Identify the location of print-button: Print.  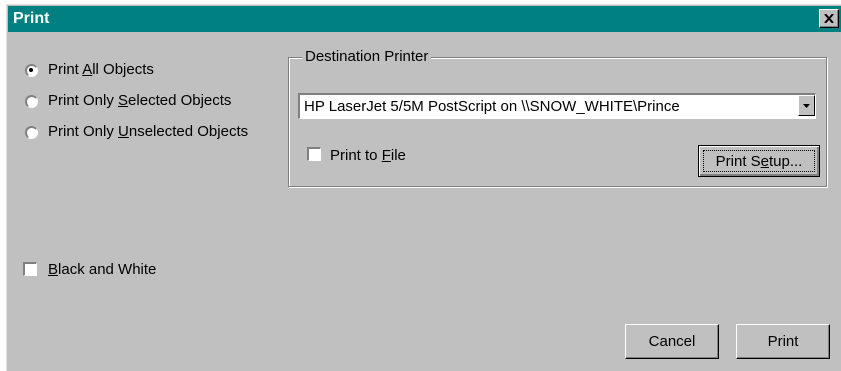
(783, 341).